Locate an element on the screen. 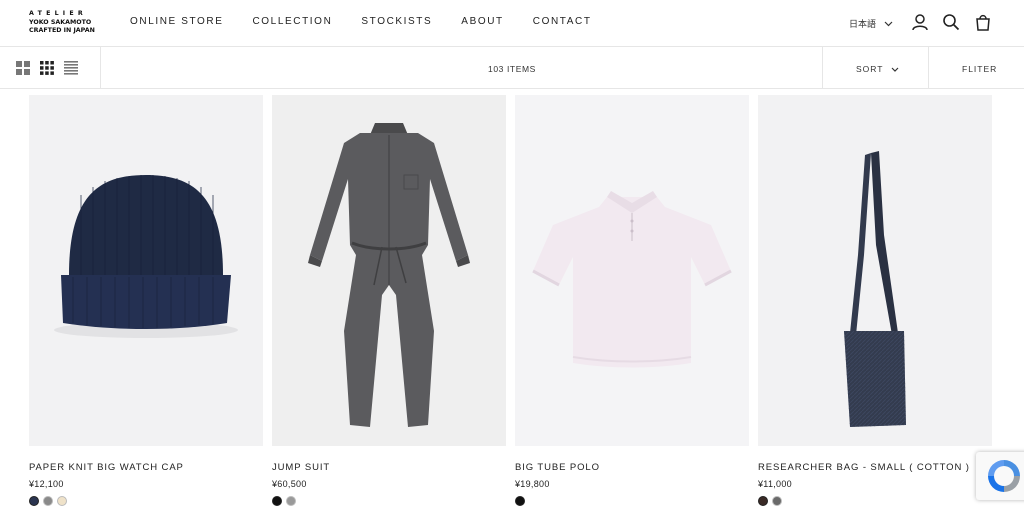  brand-logo: ATELIER YOKO SAKAMOTO CRAFTED IN JAPAN is located at coordinates (69, 23).